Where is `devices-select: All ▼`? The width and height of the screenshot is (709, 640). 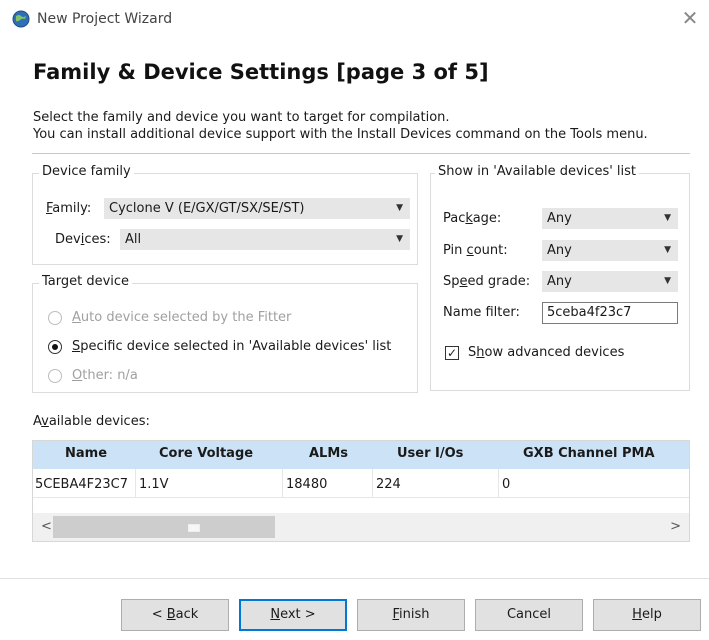
devices-select: All ▼ is located at coordinates (265, 239).